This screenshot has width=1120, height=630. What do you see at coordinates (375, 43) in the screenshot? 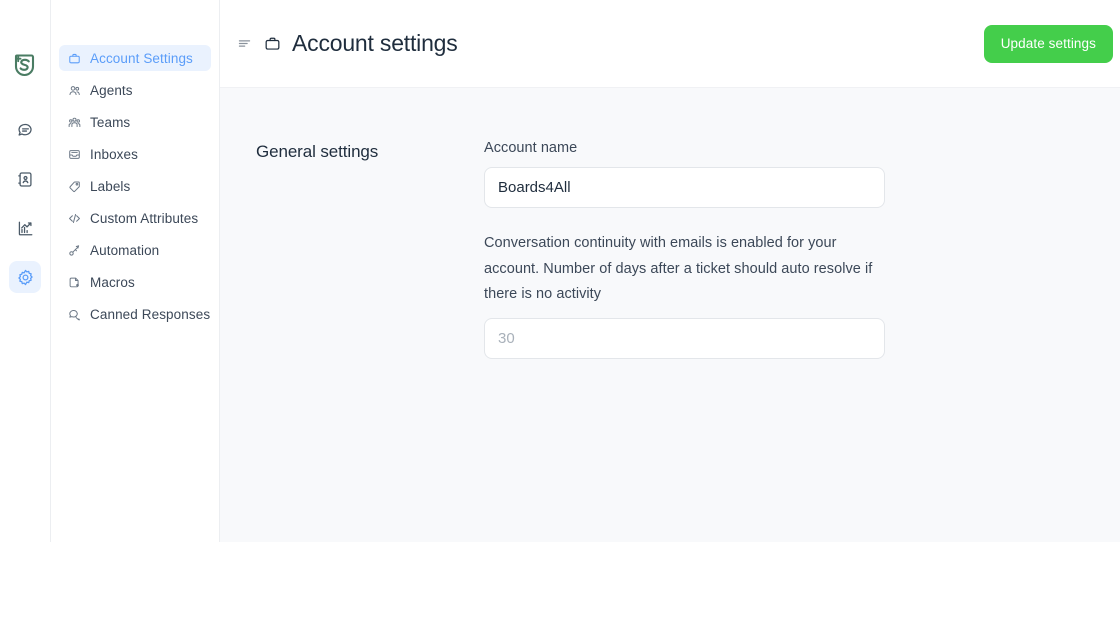
I see `page-title: Account settings` at bounding box center [375, 43].